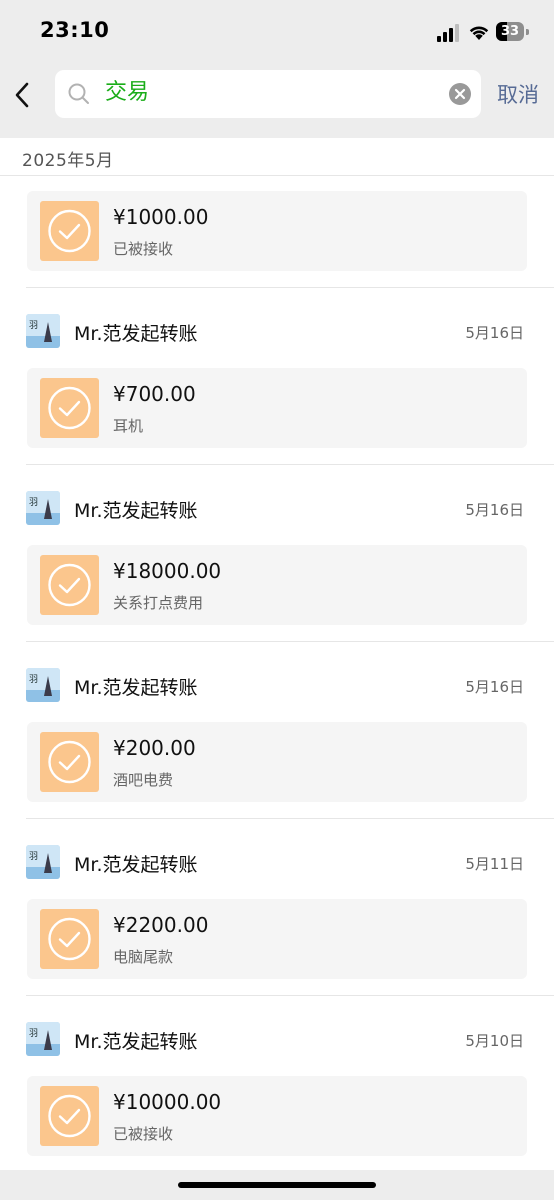  I want to click on transfer-card: ¥2200.00 电脑尾款, so click(277, 939).